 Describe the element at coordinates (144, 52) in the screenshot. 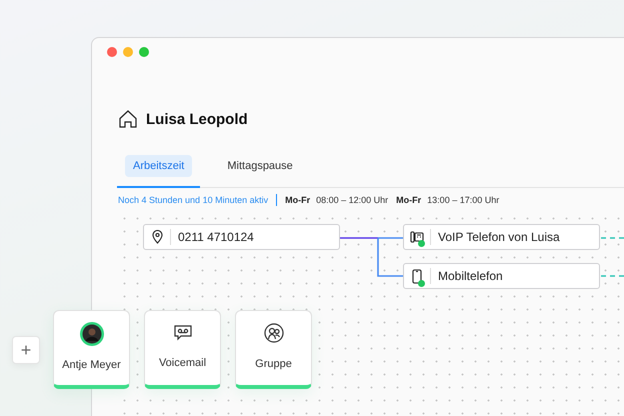

I see `maximize-icon` at that location.